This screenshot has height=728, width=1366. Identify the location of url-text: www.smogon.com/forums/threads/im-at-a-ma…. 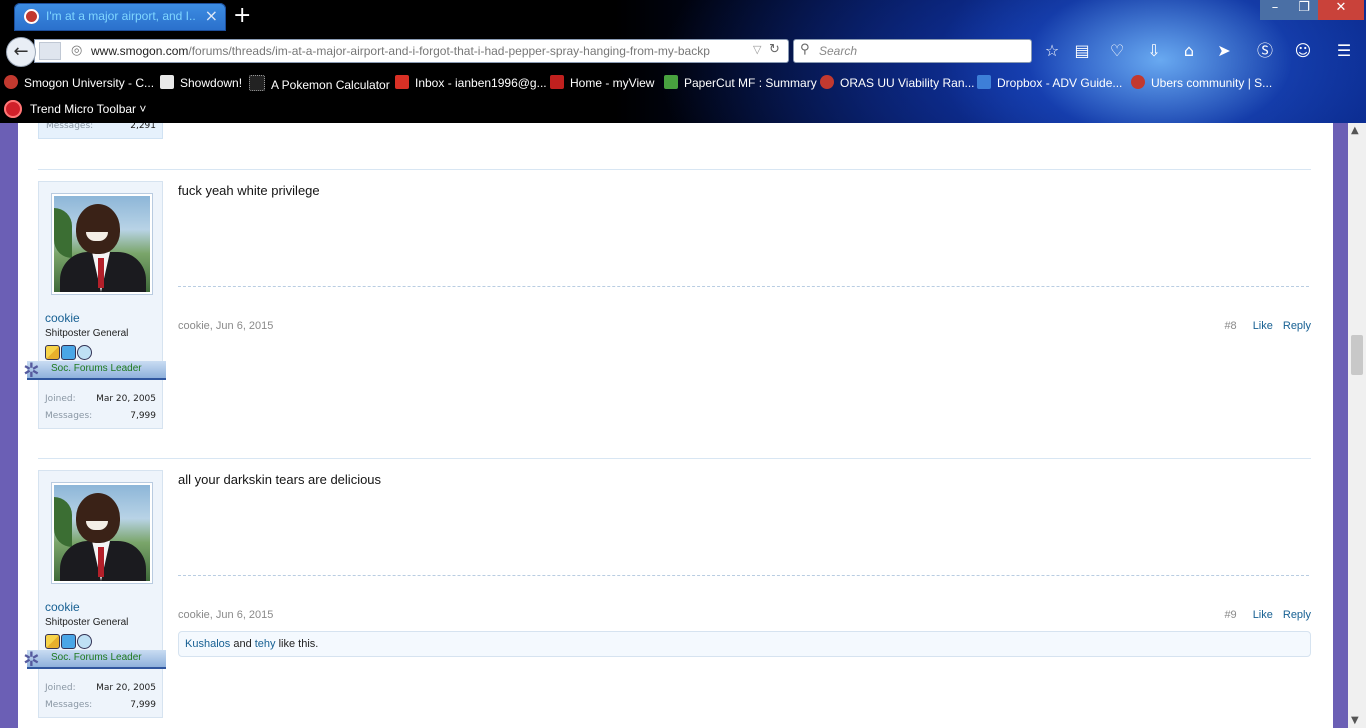
(418, 51).